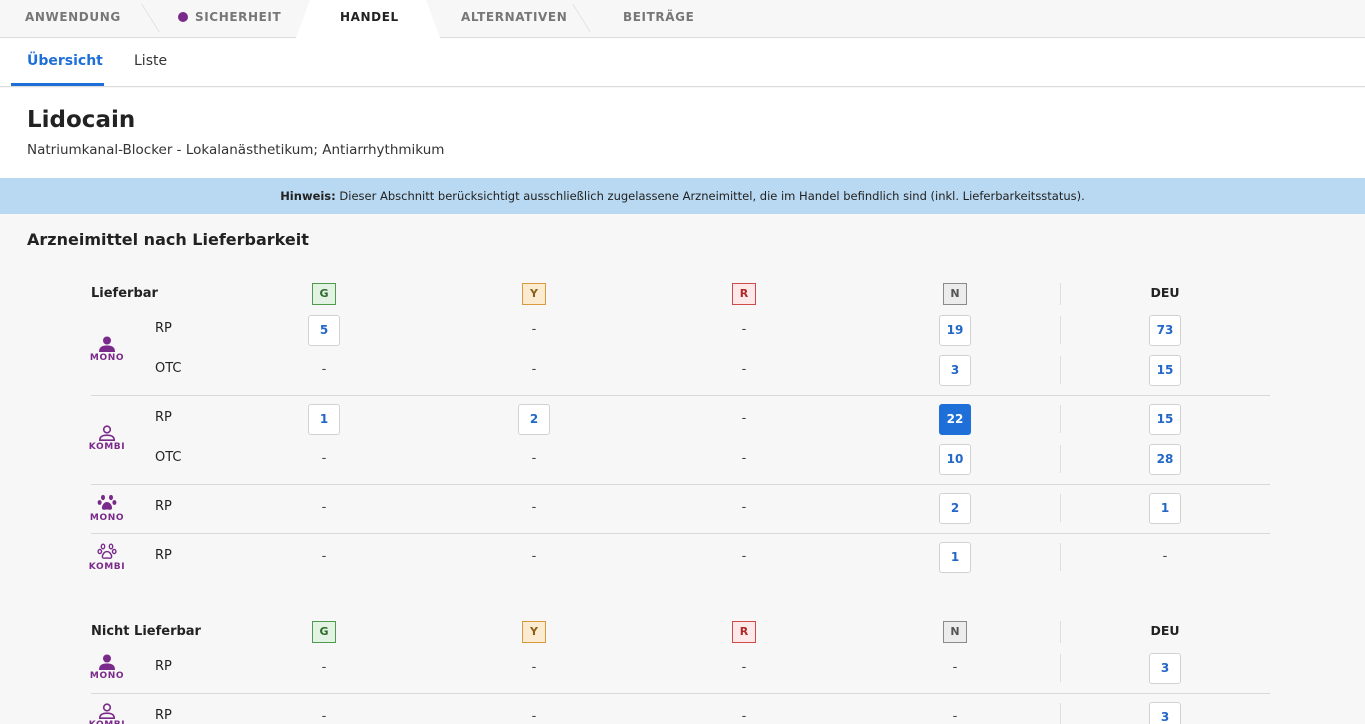  Describe the element at coordinates (534, 419) in the screenshot. I see `count-button-y: 2` at that location.